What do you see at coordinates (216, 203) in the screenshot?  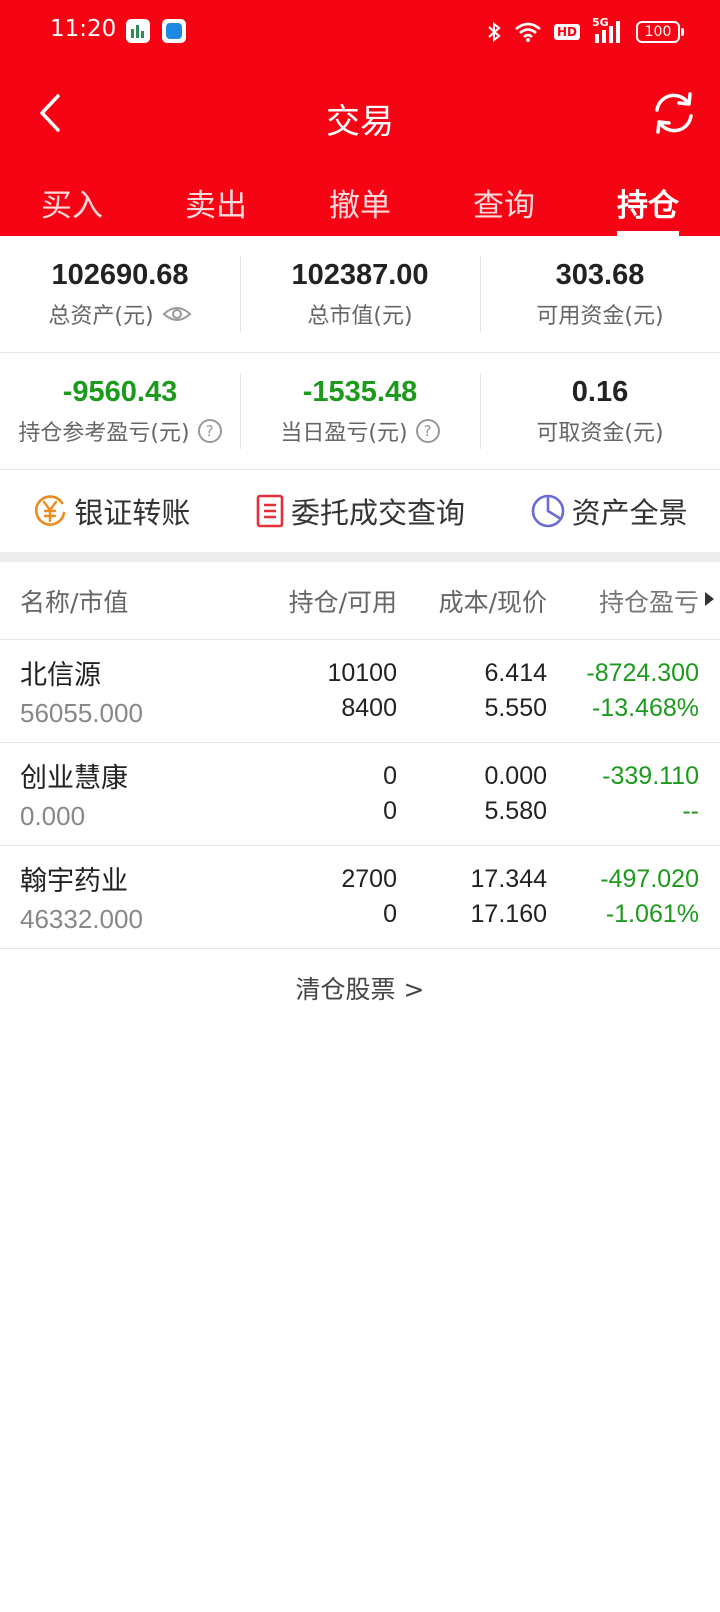 I see `tab-sell: 卖出` at bounding box center [216, 203].